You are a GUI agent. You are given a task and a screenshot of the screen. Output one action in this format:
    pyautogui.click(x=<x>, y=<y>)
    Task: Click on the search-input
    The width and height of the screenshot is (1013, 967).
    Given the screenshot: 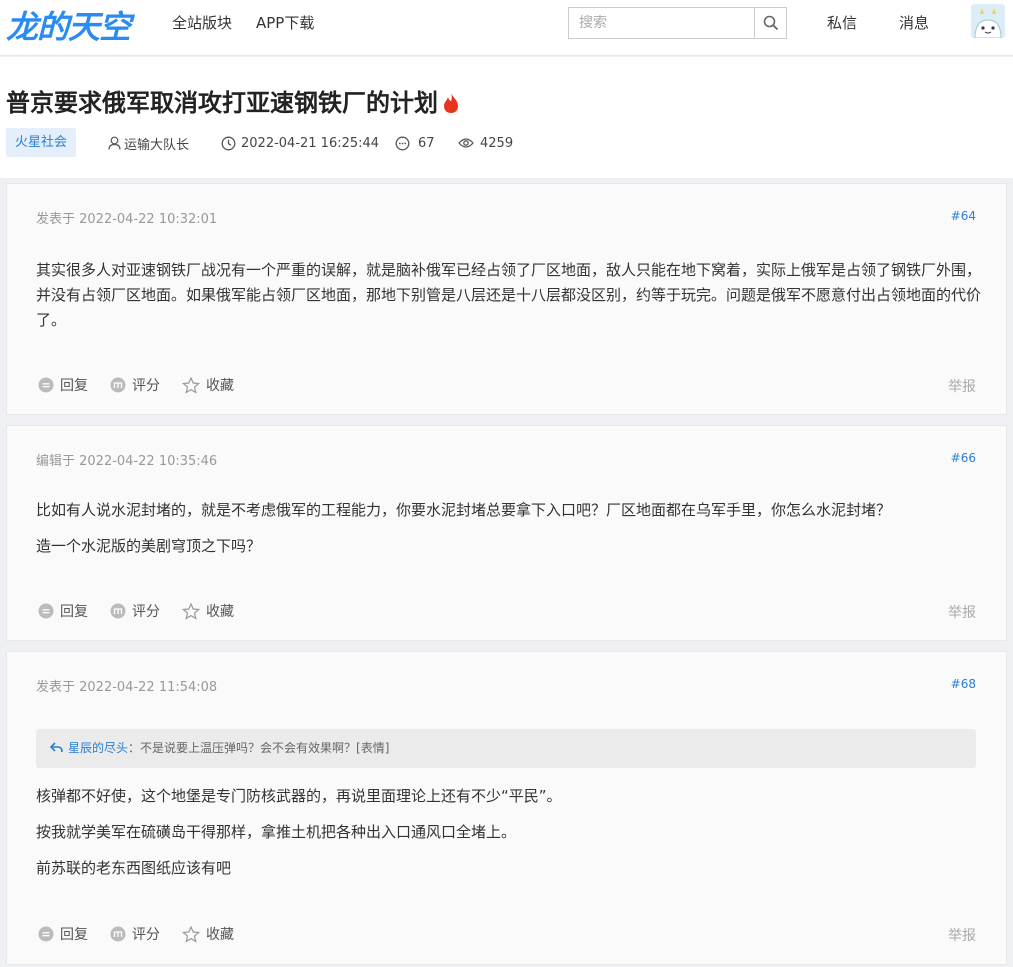 What is the action you would take?
    pyautogui.click(x=662, y=23)
    